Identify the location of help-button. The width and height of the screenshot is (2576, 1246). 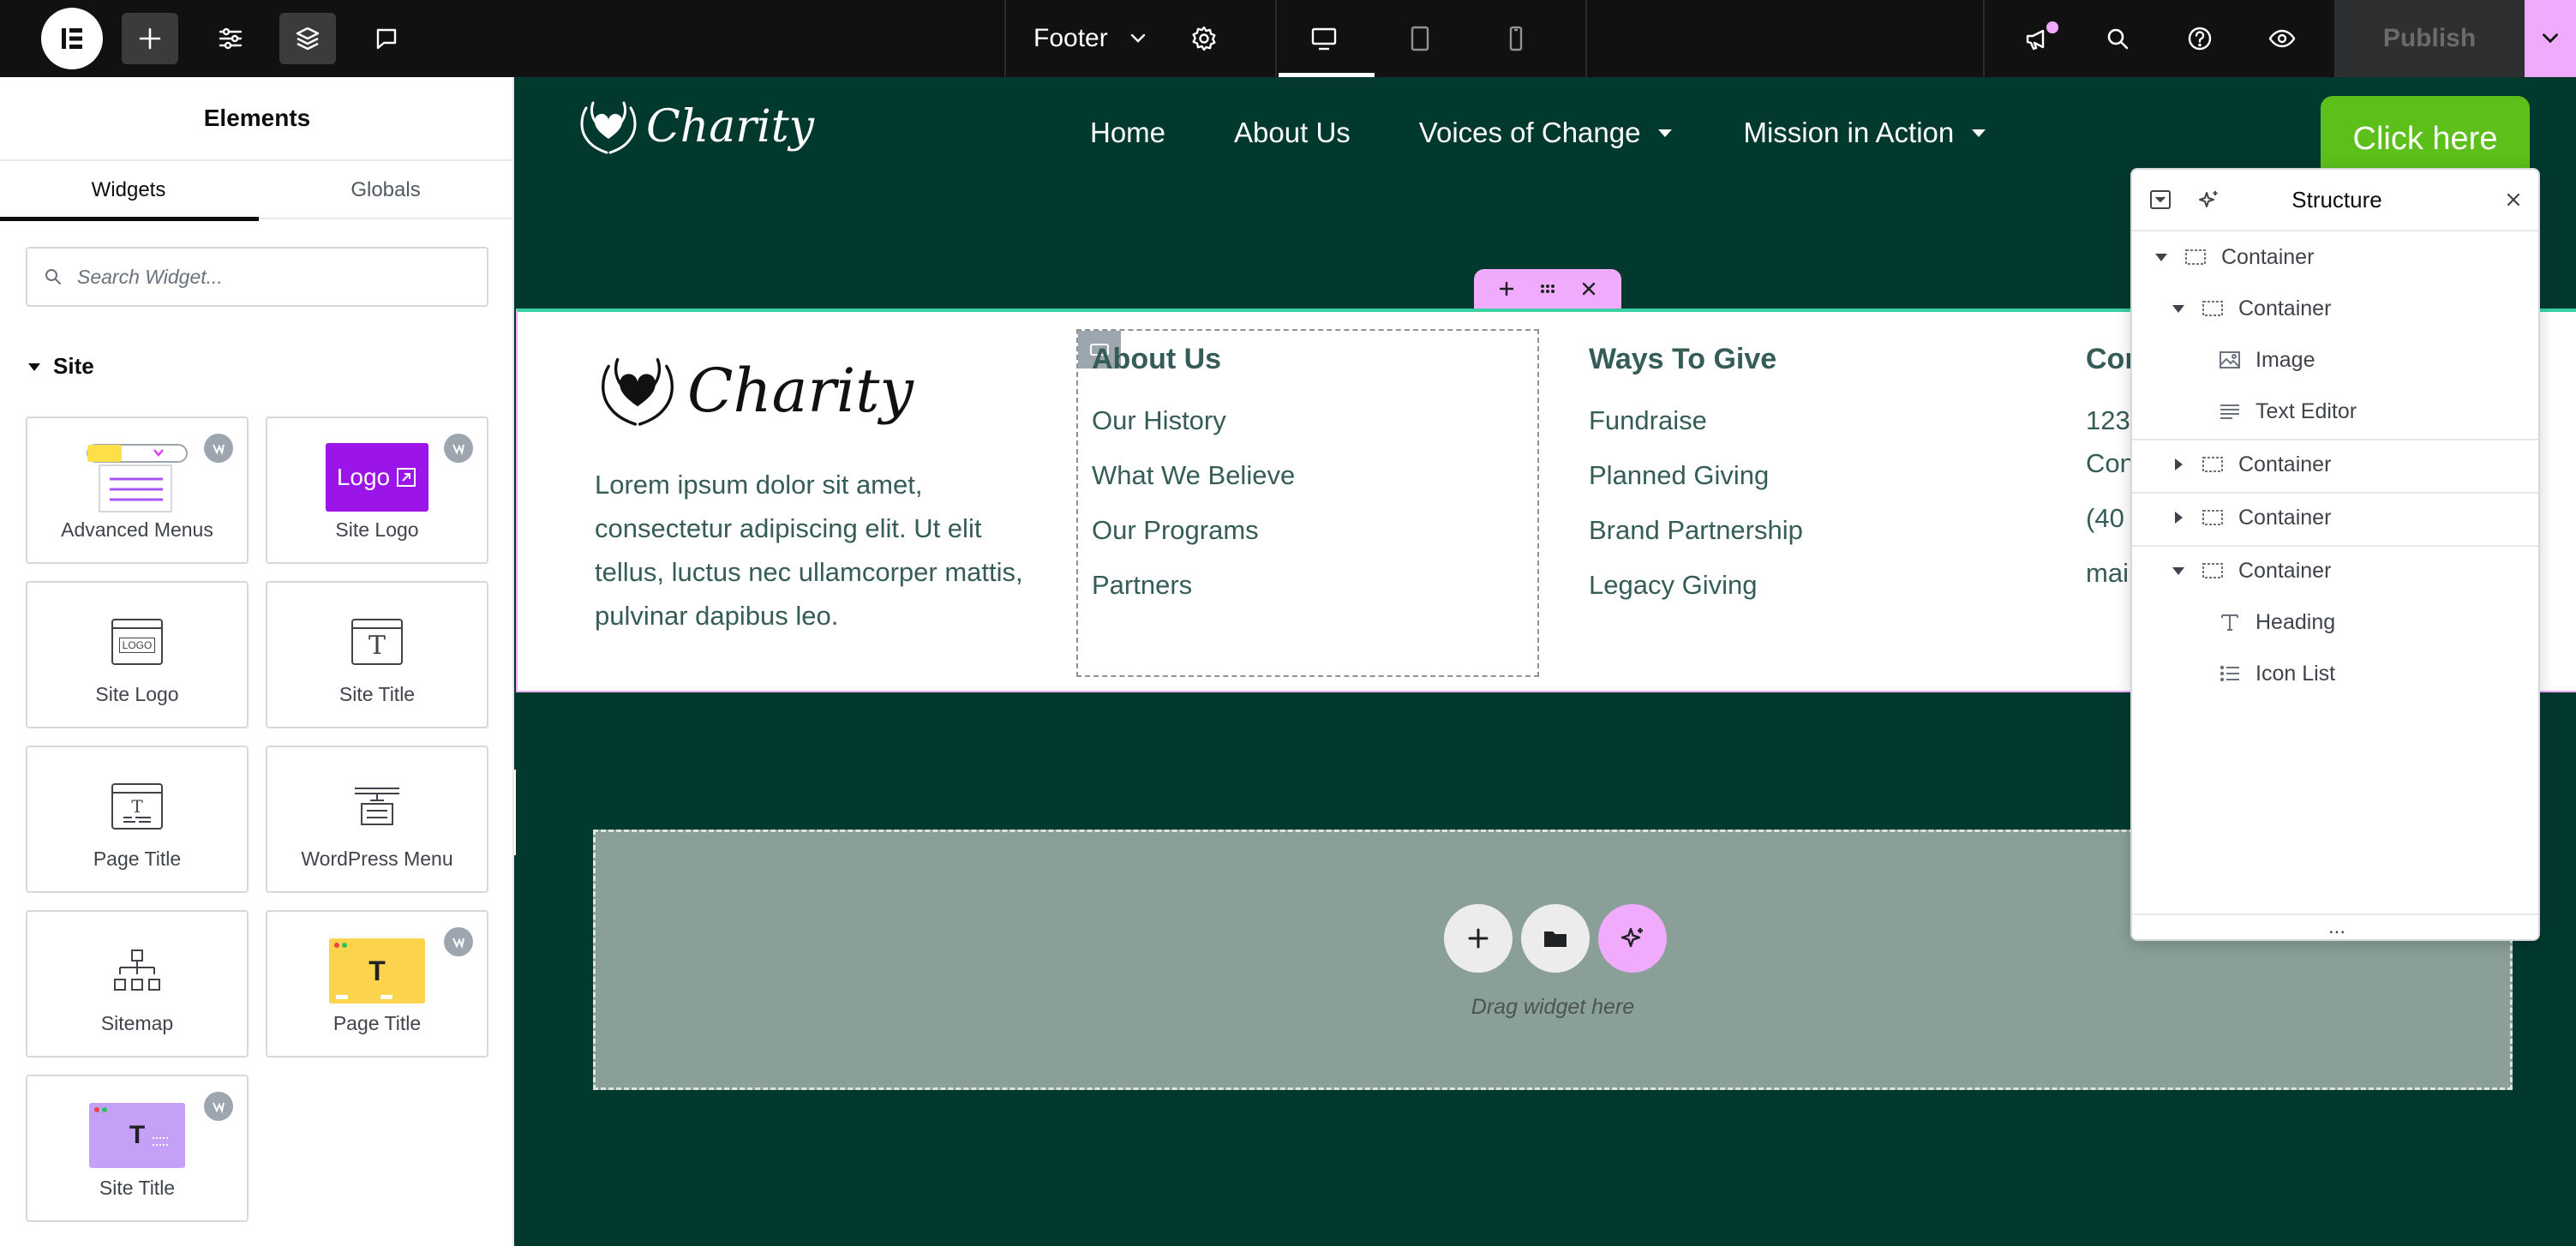
(2200, 38).